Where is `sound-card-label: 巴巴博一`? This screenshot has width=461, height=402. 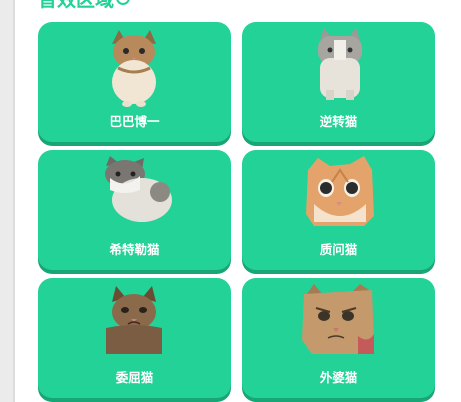 sound-card-label: 巴巴博一 is located at coordinates (134, 121).